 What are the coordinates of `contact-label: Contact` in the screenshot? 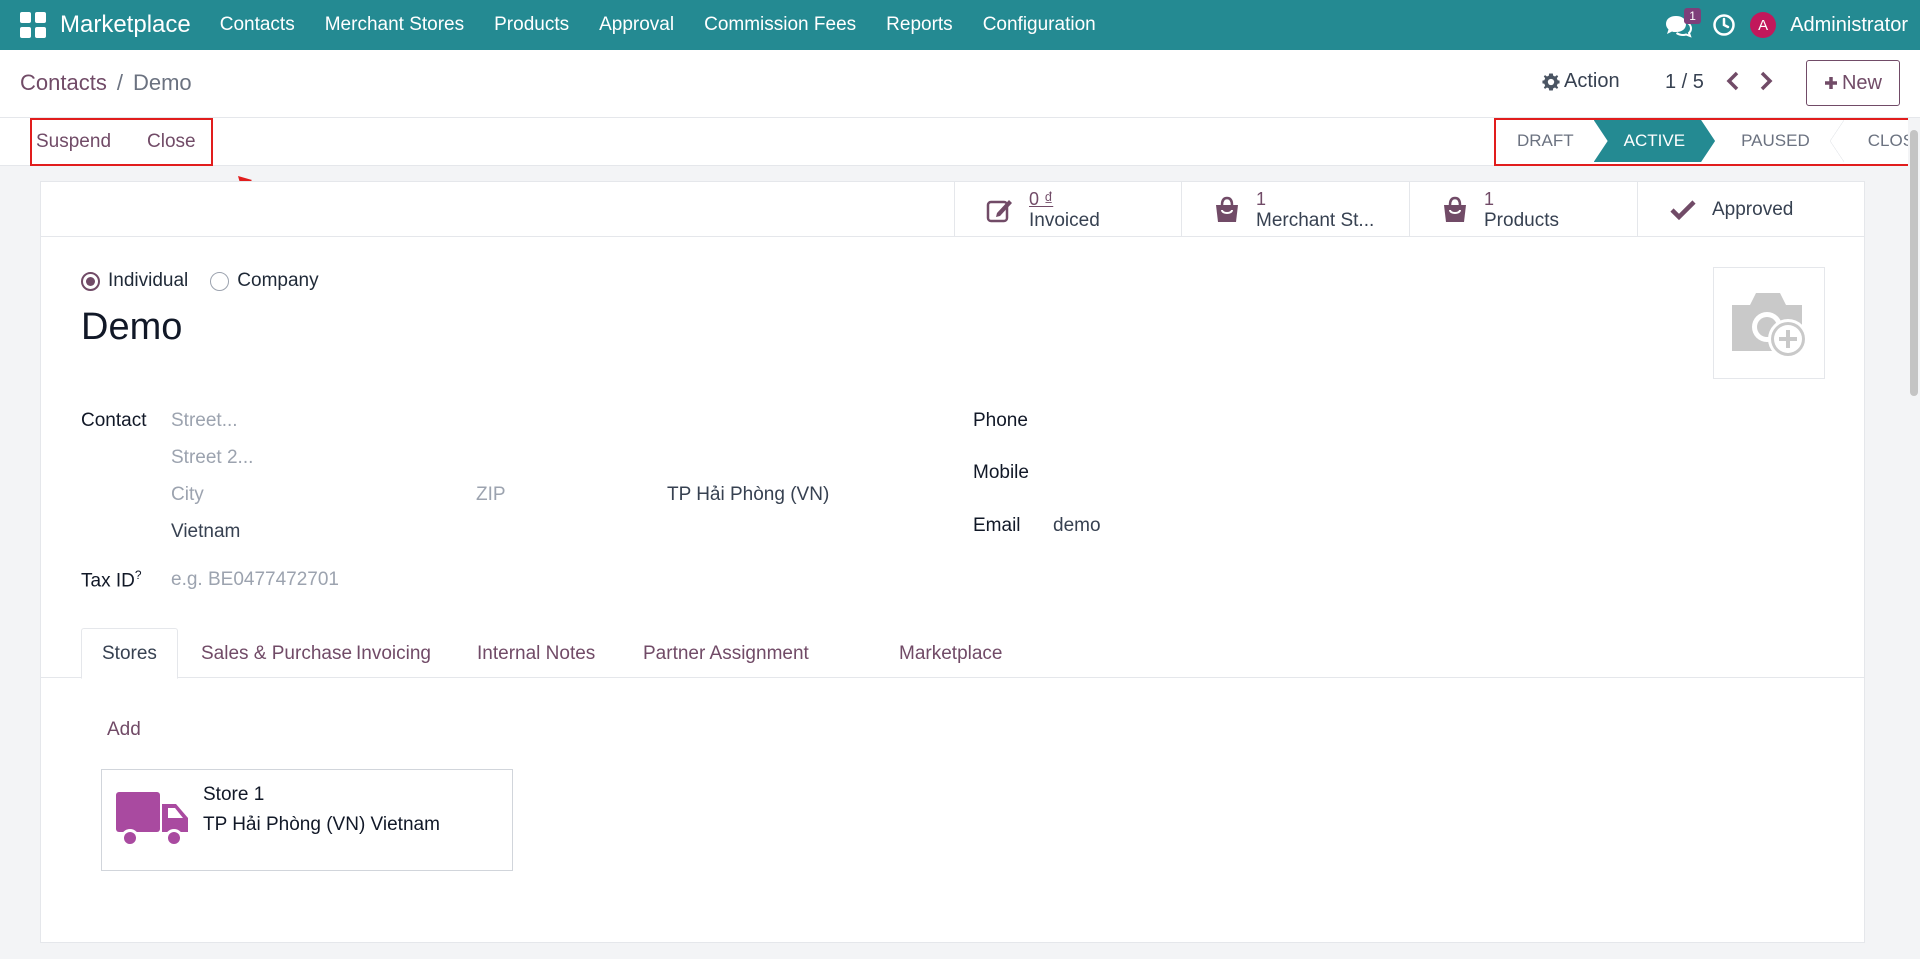 It's located at (114, 420).